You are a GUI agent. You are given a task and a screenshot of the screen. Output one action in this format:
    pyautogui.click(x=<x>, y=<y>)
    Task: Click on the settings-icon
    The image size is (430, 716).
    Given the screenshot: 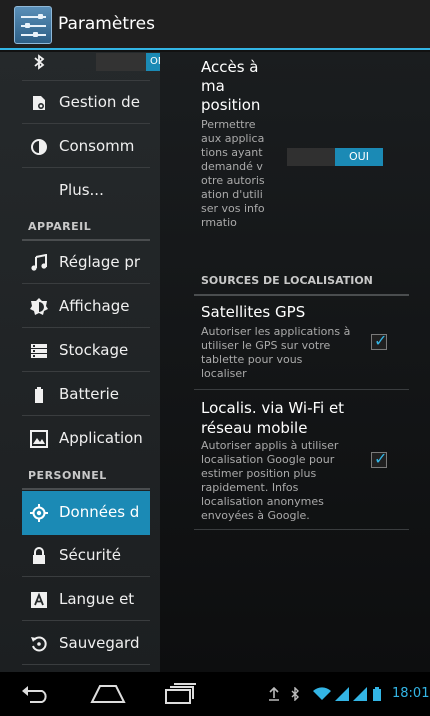 What is the action you would take?
    pyautogui.click(x=33, y=25)
    